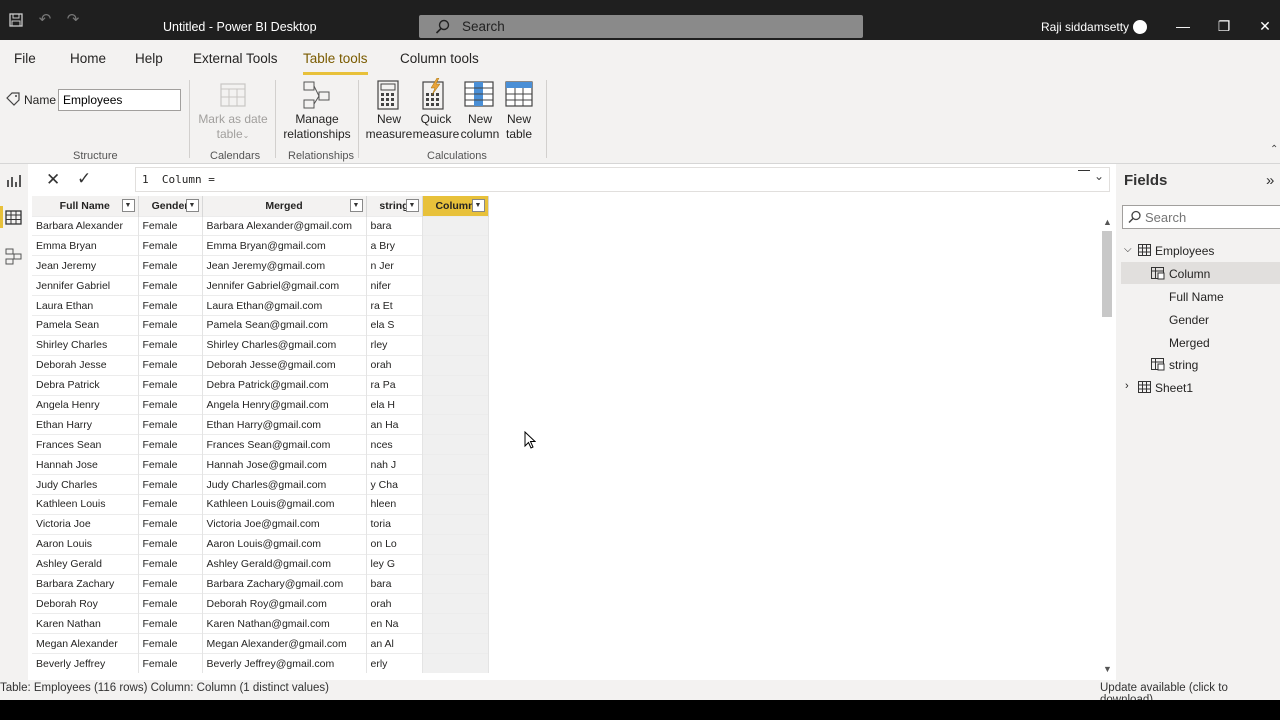 The width and height of the screenshot is (1280, 720). What do you see at coordinates (394, 663) in the screenshot?
I see `table-cell: erly` at bounding box center [394, 663].